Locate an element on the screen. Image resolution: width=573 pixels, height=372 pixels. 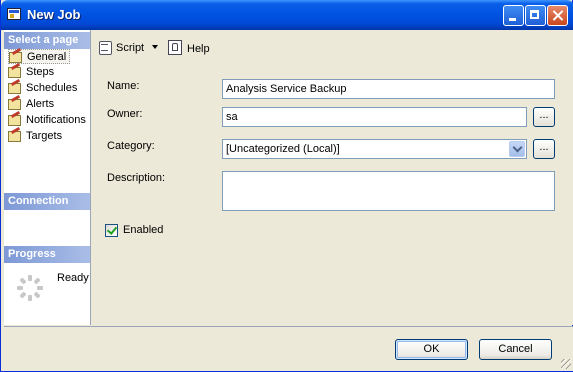
sidebar-item-general: General is located at coordinates (39, 56).